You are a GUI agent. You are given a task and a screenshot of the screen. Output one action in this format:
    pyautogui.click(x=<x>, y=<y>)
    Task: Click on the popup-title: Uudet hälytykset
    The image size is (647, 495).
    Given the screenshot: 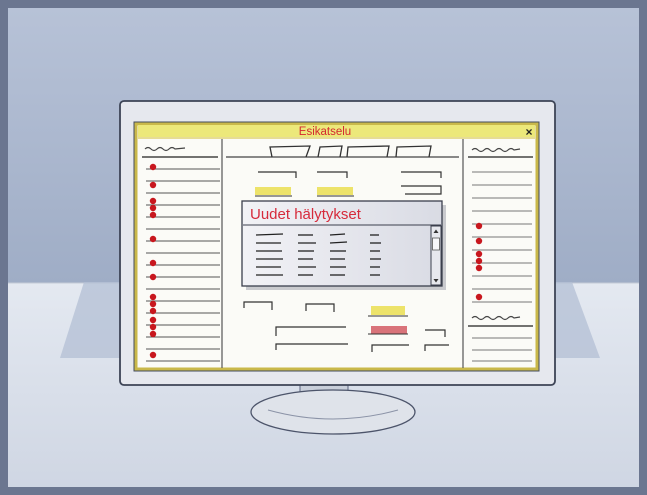 What is the action you would take?
    pyautogui.click(x=306, y=214)
    